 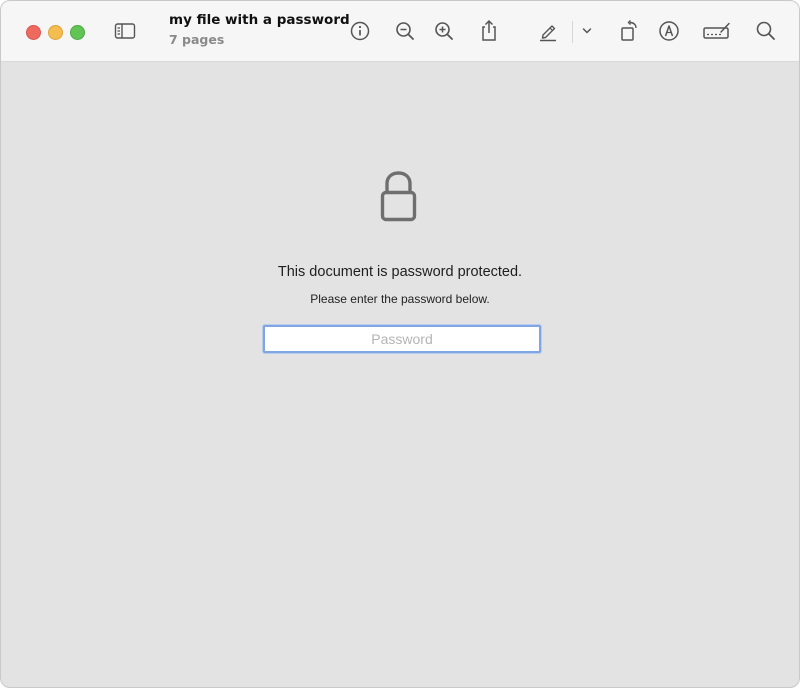 I want to click on zoom-out-icon, so click(x=405, y=31).